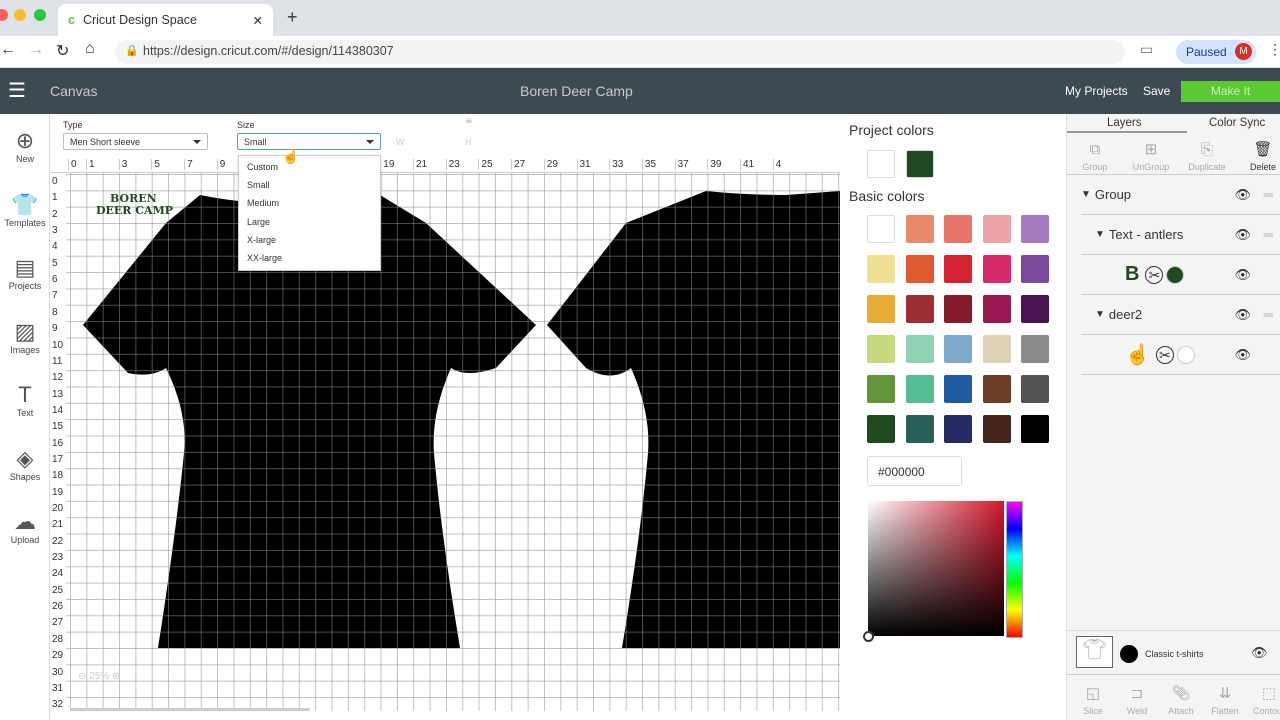 Image resolution: width=1280 pixels, height=720 pixels. Describe the element at coordinates (1237, 123) in the screenshot. I see `tab-color-sync: Color Sync` at that location.